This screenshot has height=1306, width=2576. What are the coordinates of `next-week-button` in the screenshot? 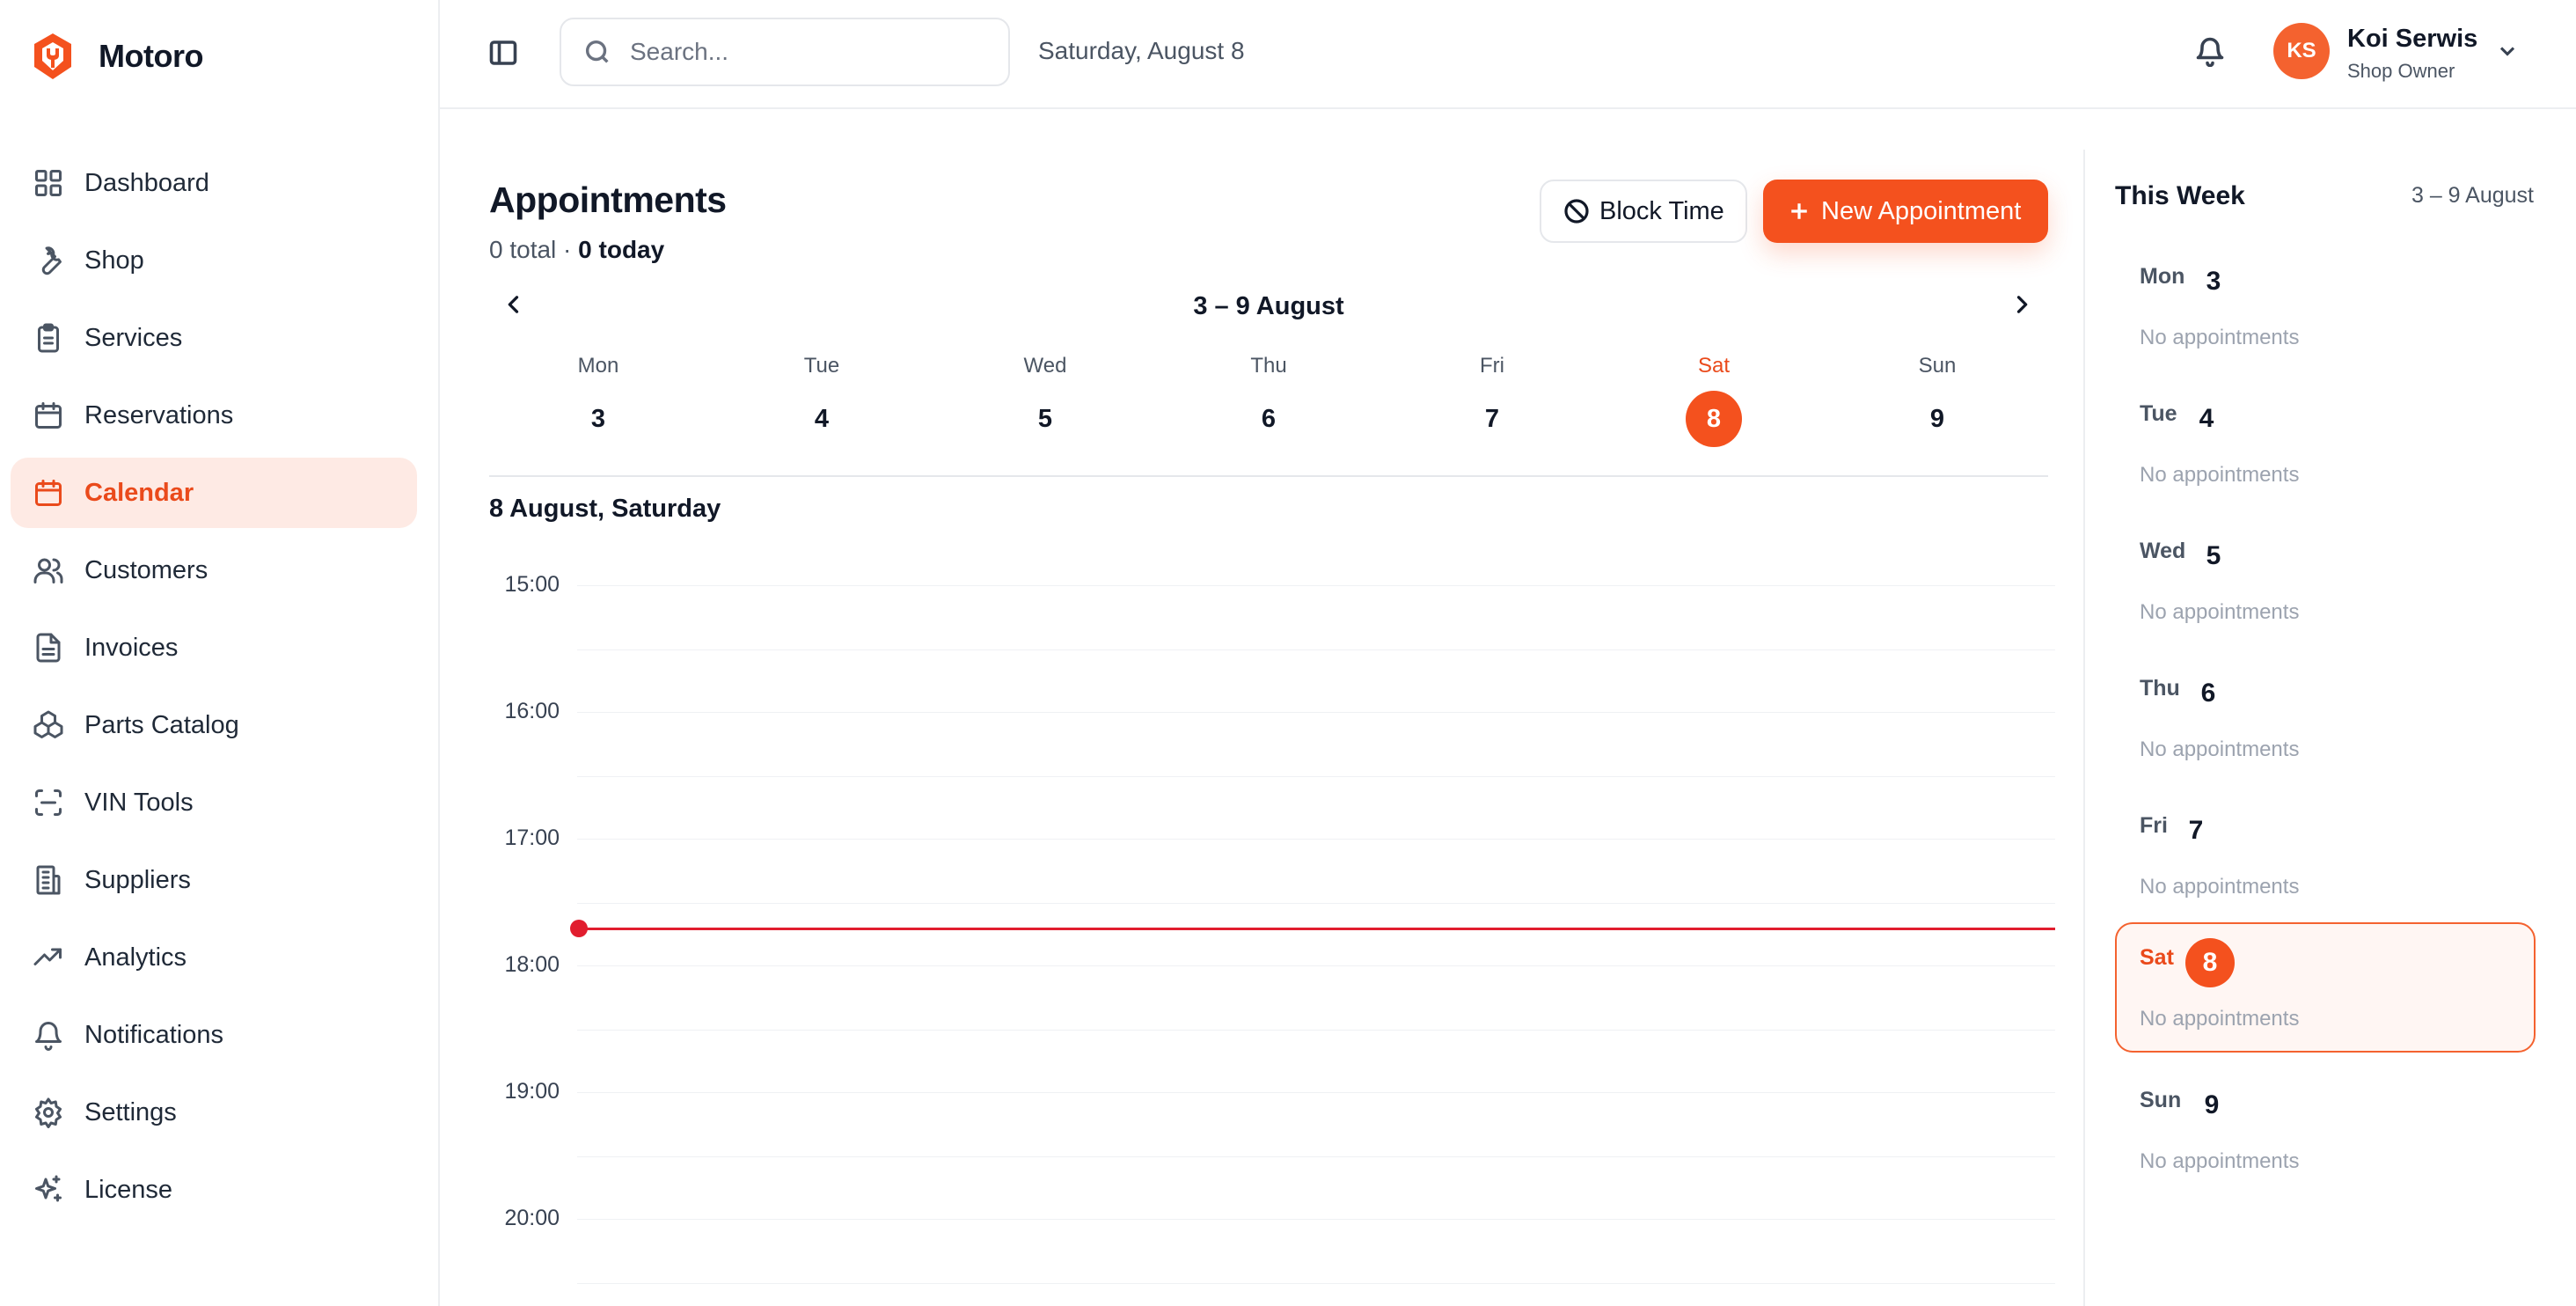 It's located at (2022, 305).